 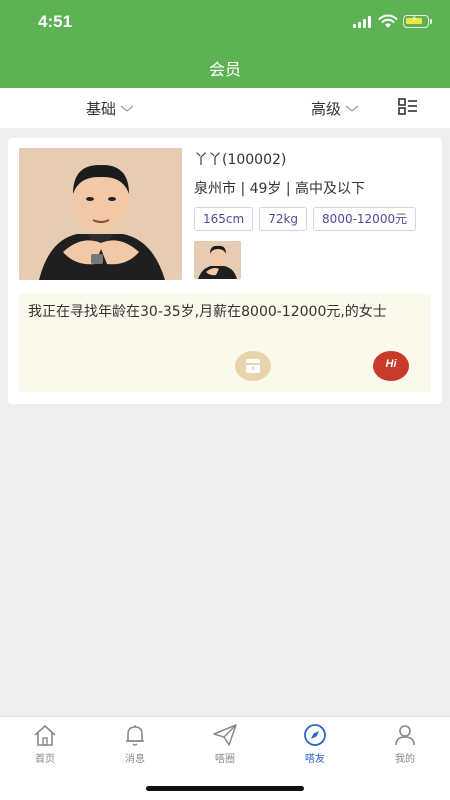 I want to click on compass-icon, so click(x=315, y=735).